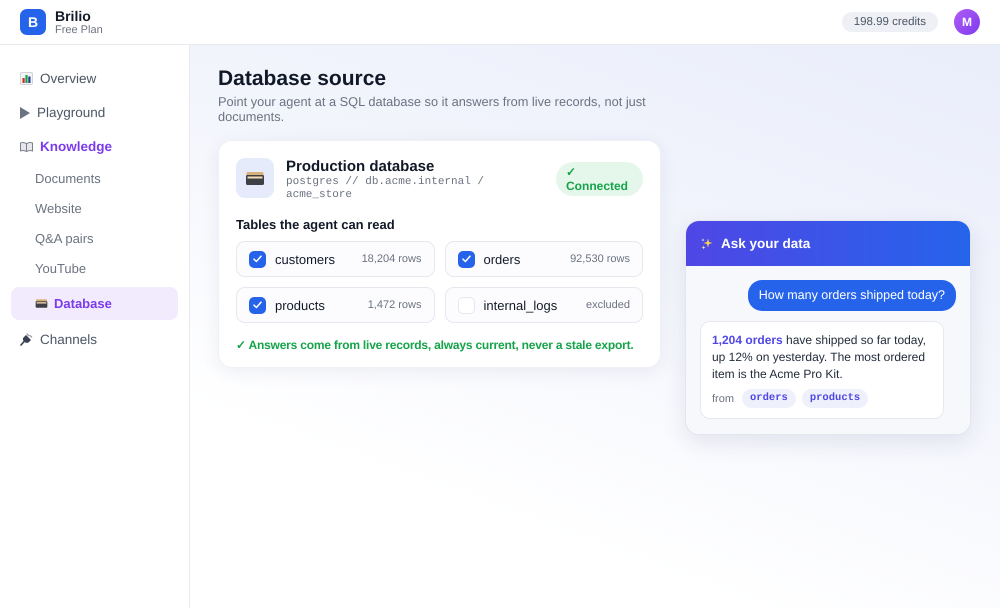 The image size is (1000, 608). What do you see at coordinates (435, 345) in the screenshot?
I see `info-note: ✓ Answers come from live records, always current, never a stale export.` at bounding box center [435, 345].